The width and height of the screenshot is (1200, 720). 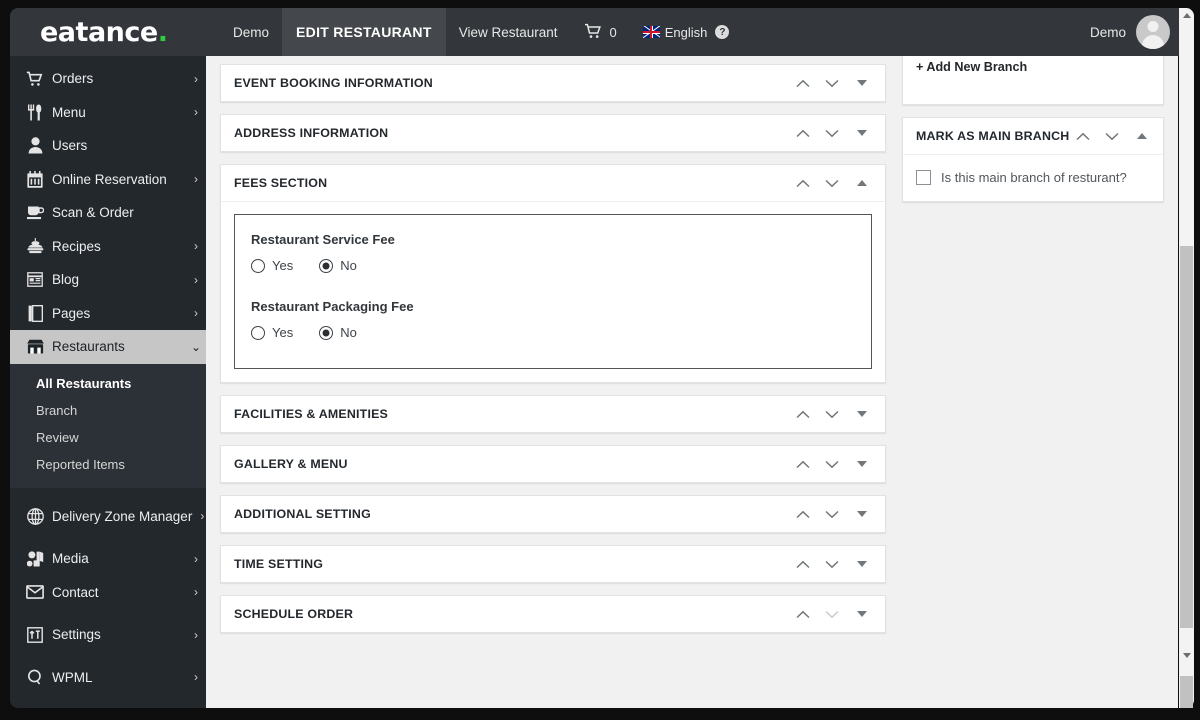 What do you see at coordinates (108, 517) in the screenshot?
I see `sidebar-item-delivery-zone-manager: Delivery Zone Manager ›` at bounding box center [108, 517].